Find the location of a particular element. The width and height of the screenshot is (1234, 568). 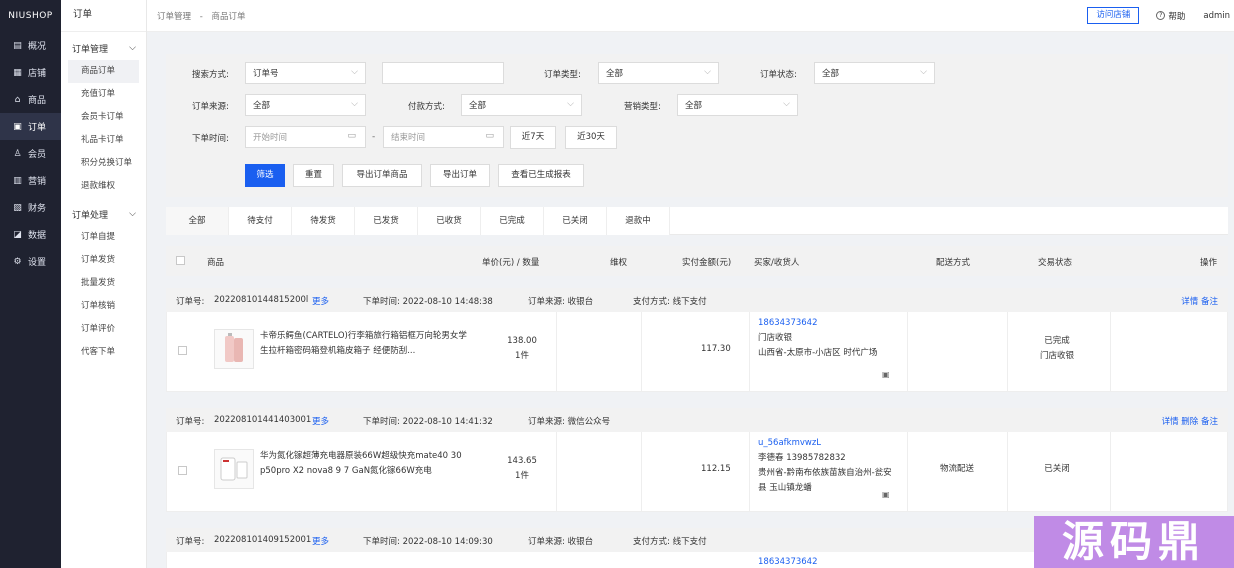

sub-nav-item: 积分兑换订单 is located at coordinates (103, 163).